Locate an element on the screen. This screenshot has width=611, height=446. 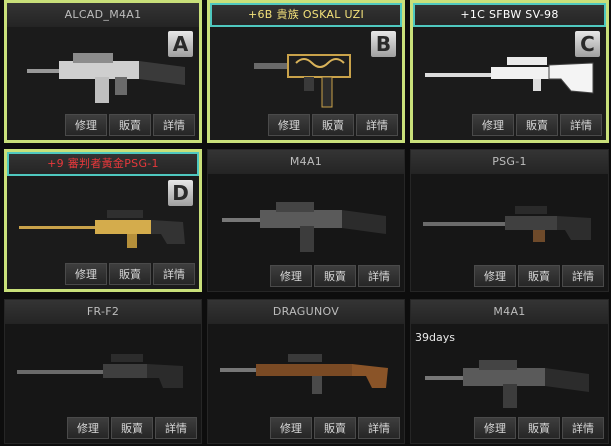
weapon-card-dragunov: DRAGUNOV 修理 販賣 詳情 is located at coordinates (306, 371).